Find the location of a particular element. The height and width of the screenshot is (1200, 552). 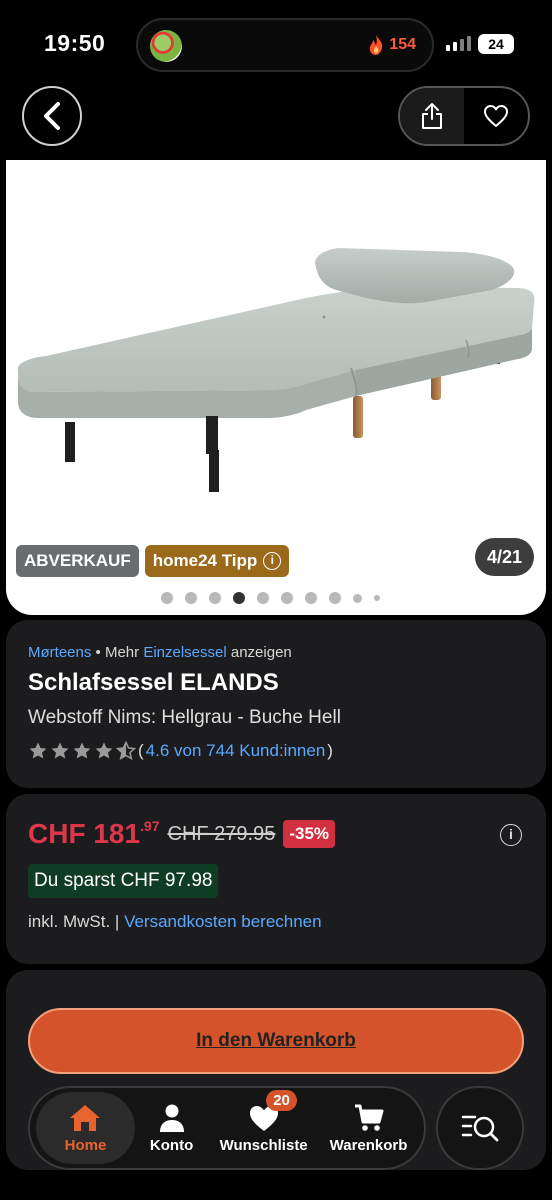

tip-badge-label: home24 Tipp is located at coordinates (205, 560).